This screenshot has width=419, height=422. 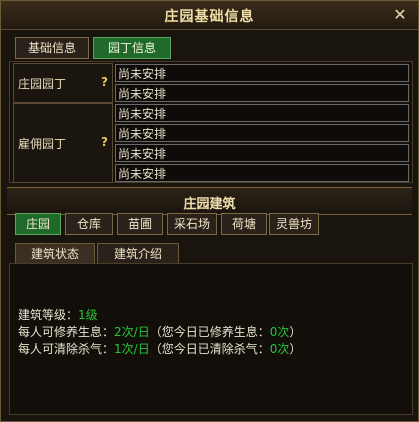 What do you see at coordinates (55, 254) in the screenshot?
I see `subtab-building-status: 建筑状态` at bounding box center [55, 254].